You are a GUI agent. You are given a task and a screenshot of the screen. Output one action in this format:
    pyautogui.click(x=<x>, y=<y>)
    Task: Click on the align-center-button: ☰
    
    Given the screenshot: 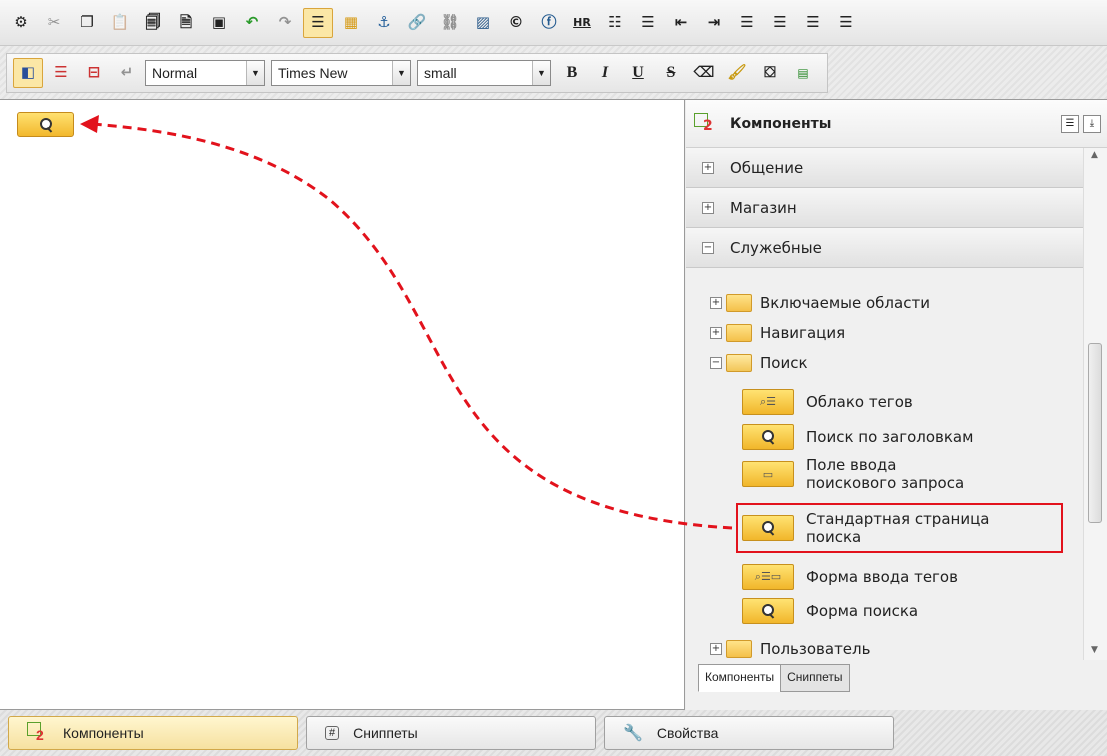 What is the action you would take?
    pyautogui.click(x=780, y=23)
    